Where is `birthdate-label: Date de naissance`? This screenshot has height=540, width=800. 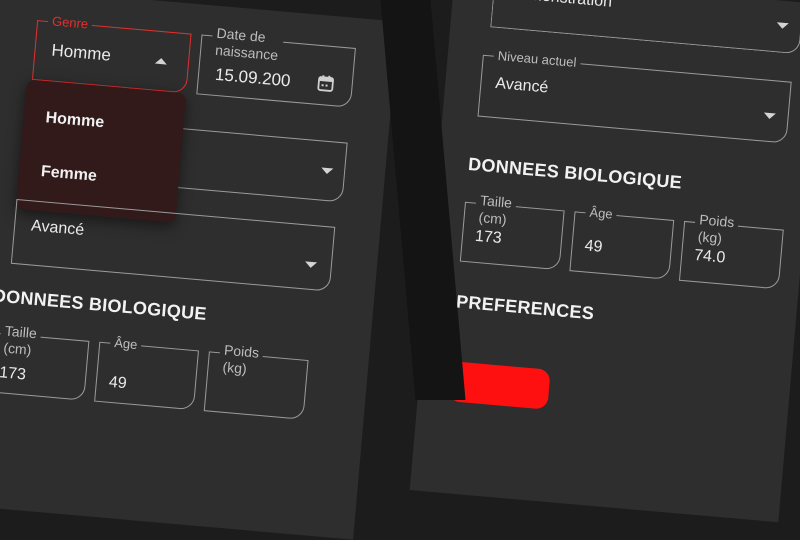 birthdate-label: Date de naissance is located at coordinates (247, 44).